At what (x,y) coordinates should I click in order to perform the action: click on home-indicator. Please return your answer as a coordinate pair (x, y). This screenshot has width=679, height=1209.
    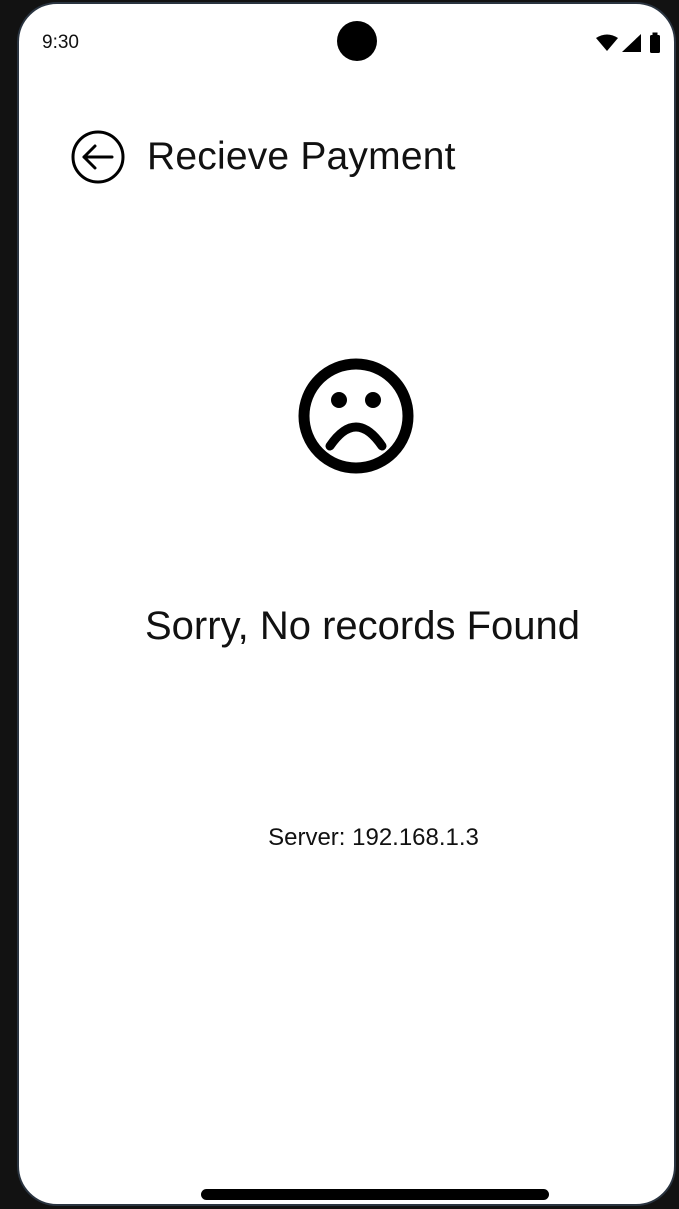
    Looking at the image, I should click on (375, 1194).